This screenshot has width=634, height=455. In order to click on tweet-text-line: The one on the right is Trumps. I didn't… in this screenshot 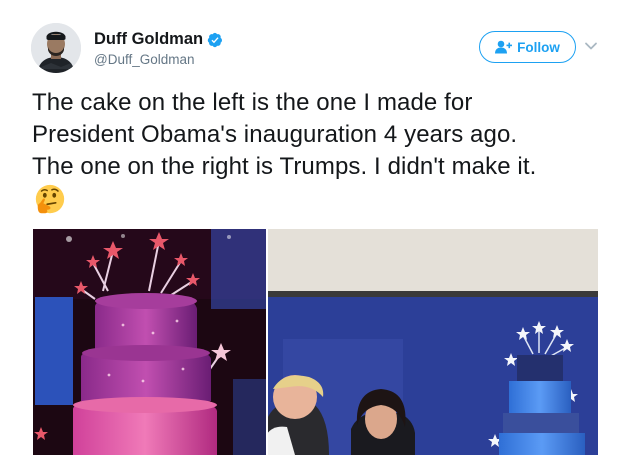, I will do `click(284, 166)`.